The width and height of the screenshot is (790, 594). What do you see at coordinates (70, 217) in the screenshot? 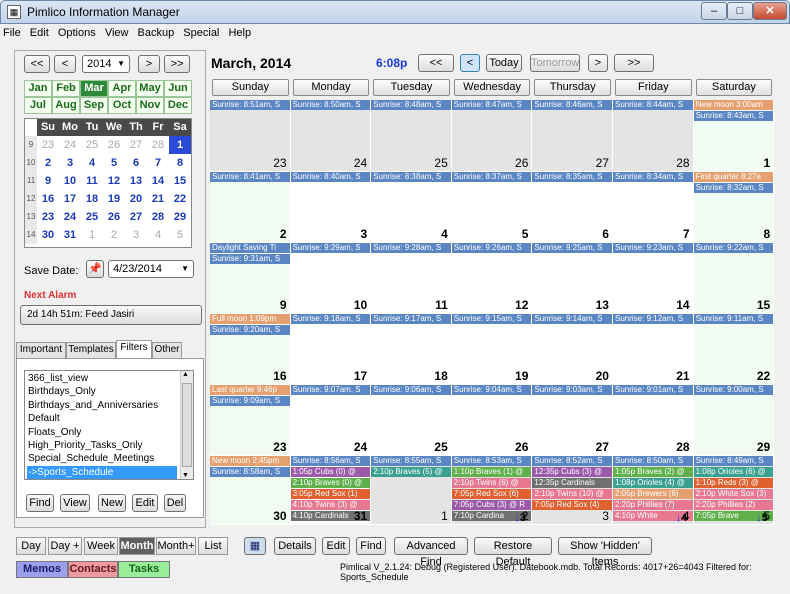
I see `mini-day: 24` at bounding box center [70, 217].